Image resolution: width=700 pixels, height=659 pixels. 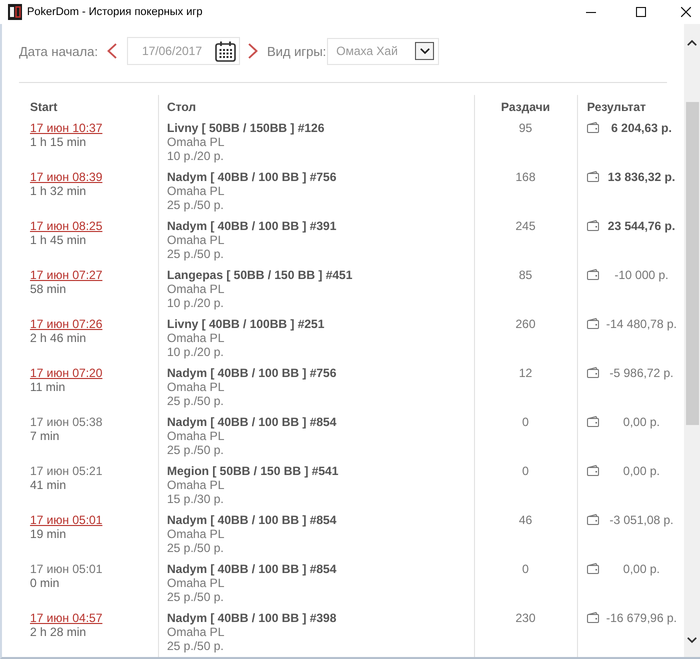 I want to click on chevron-up-icon, so click(x=692, y=43).